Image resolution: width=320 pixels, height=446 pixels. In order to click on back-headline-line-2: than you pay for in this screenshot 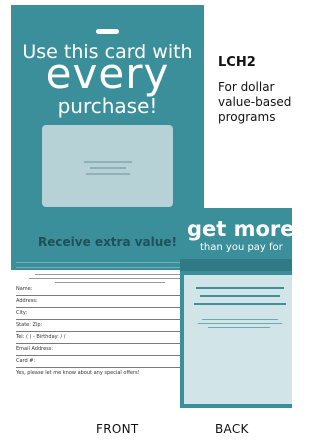, I will do `click(241, 247)`.